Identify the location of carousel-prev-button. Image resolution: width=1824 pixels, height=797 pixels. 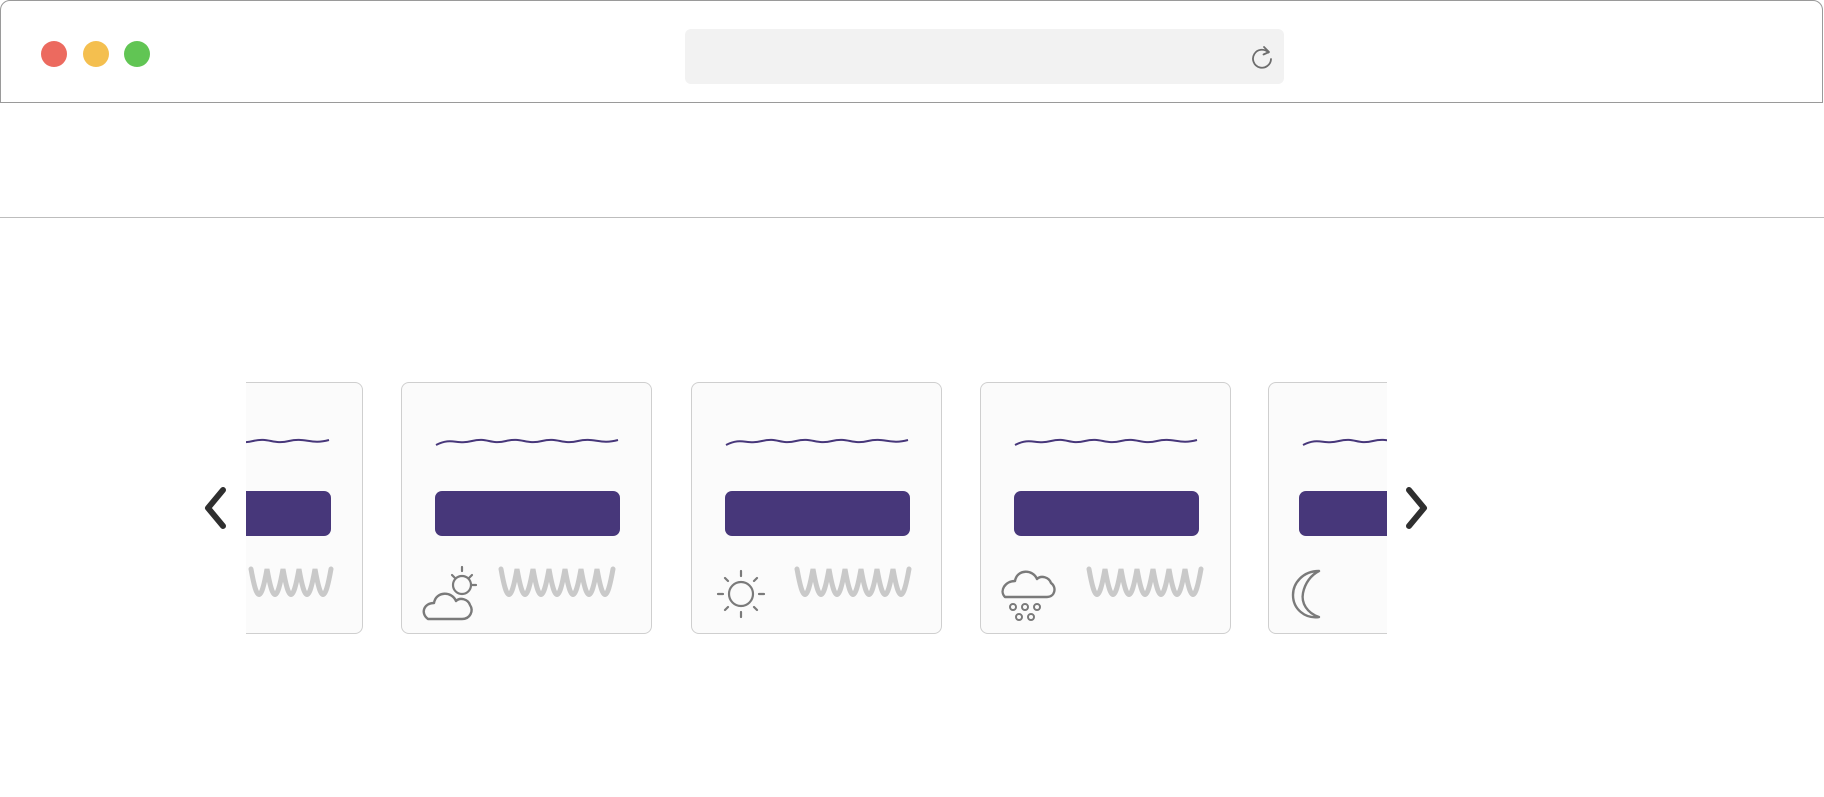
(216, 508).